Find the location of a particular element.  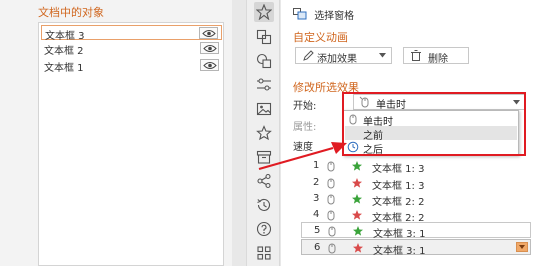

animation-order: 6 is located at coordinates (317, 247).